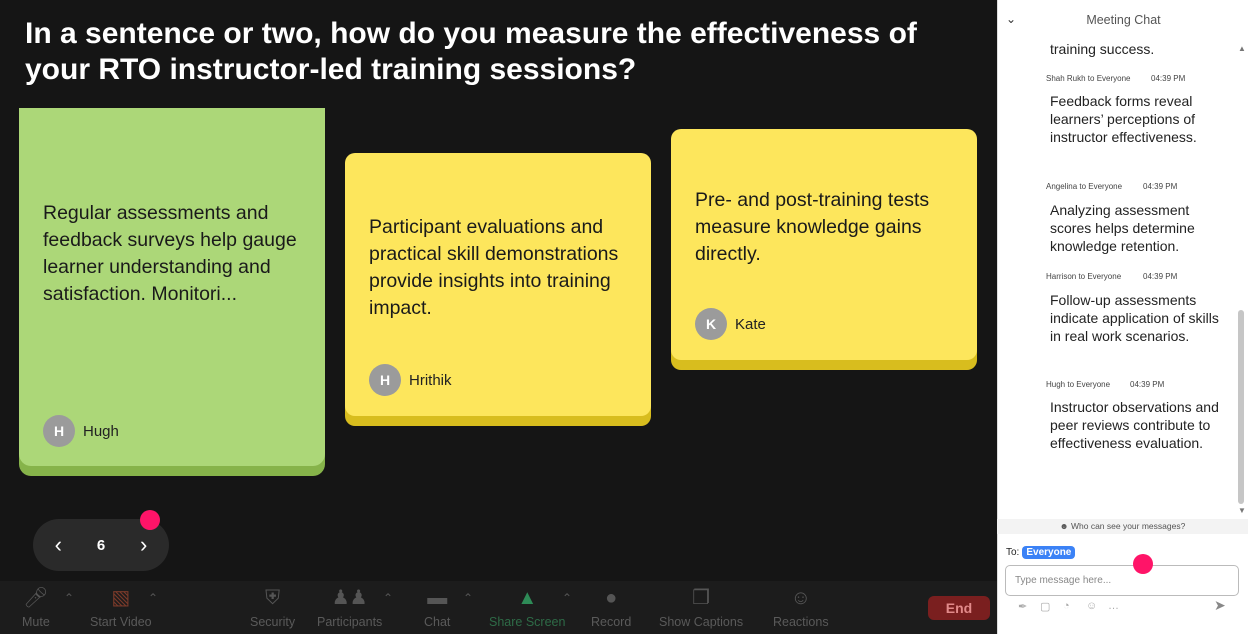 The height and width of the screenshot is (634, 1248). I want to click on screenshot-icon: ▢, so click(1045, 606).